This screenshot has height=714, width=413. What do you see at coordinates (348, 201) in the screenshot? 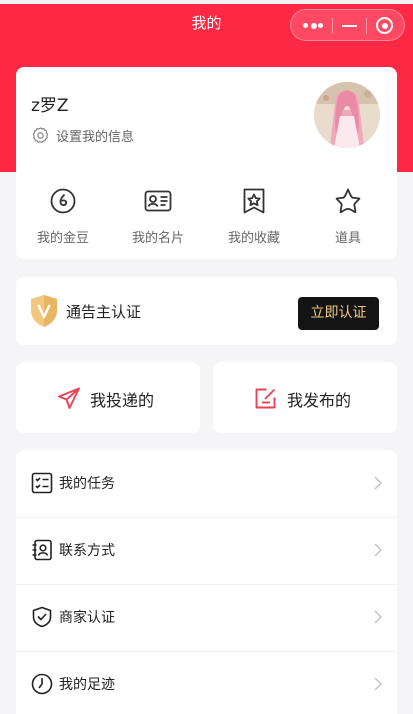
I see `star-icon` at bounding box center [348, 201].